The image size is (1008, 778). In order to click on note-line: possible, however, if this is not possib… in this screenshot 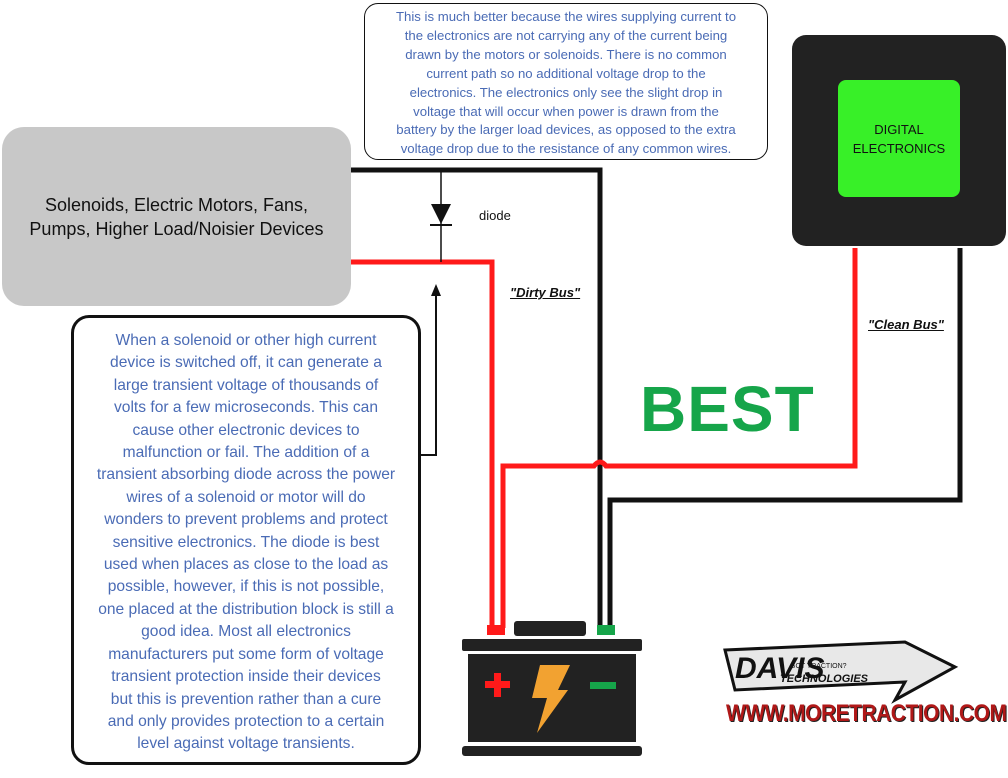, I will do `click(246, 587)`.